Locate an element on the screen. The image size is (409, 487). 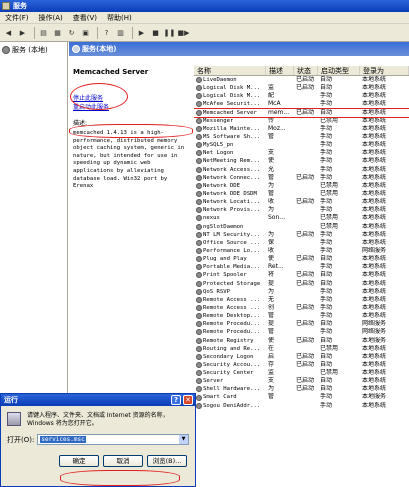
service-row: MySQL5_pn 手动 本地系统 is located at coordinates (301, 145).